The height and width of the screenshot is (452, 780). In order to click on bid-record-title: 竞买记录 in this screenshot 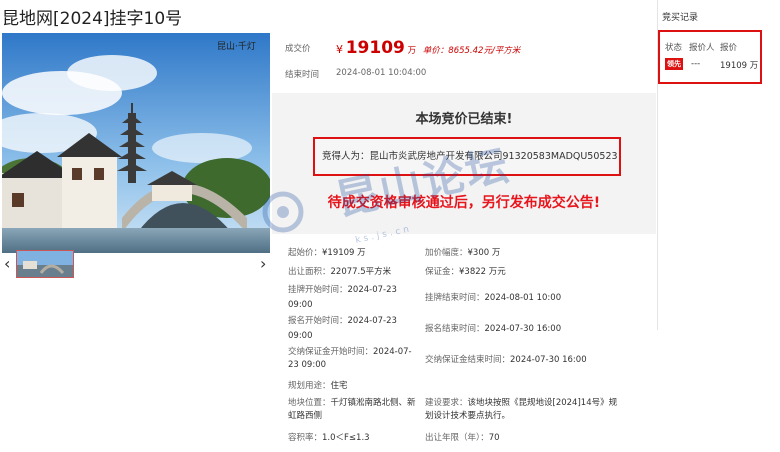, I will do `click(680, 18)`.